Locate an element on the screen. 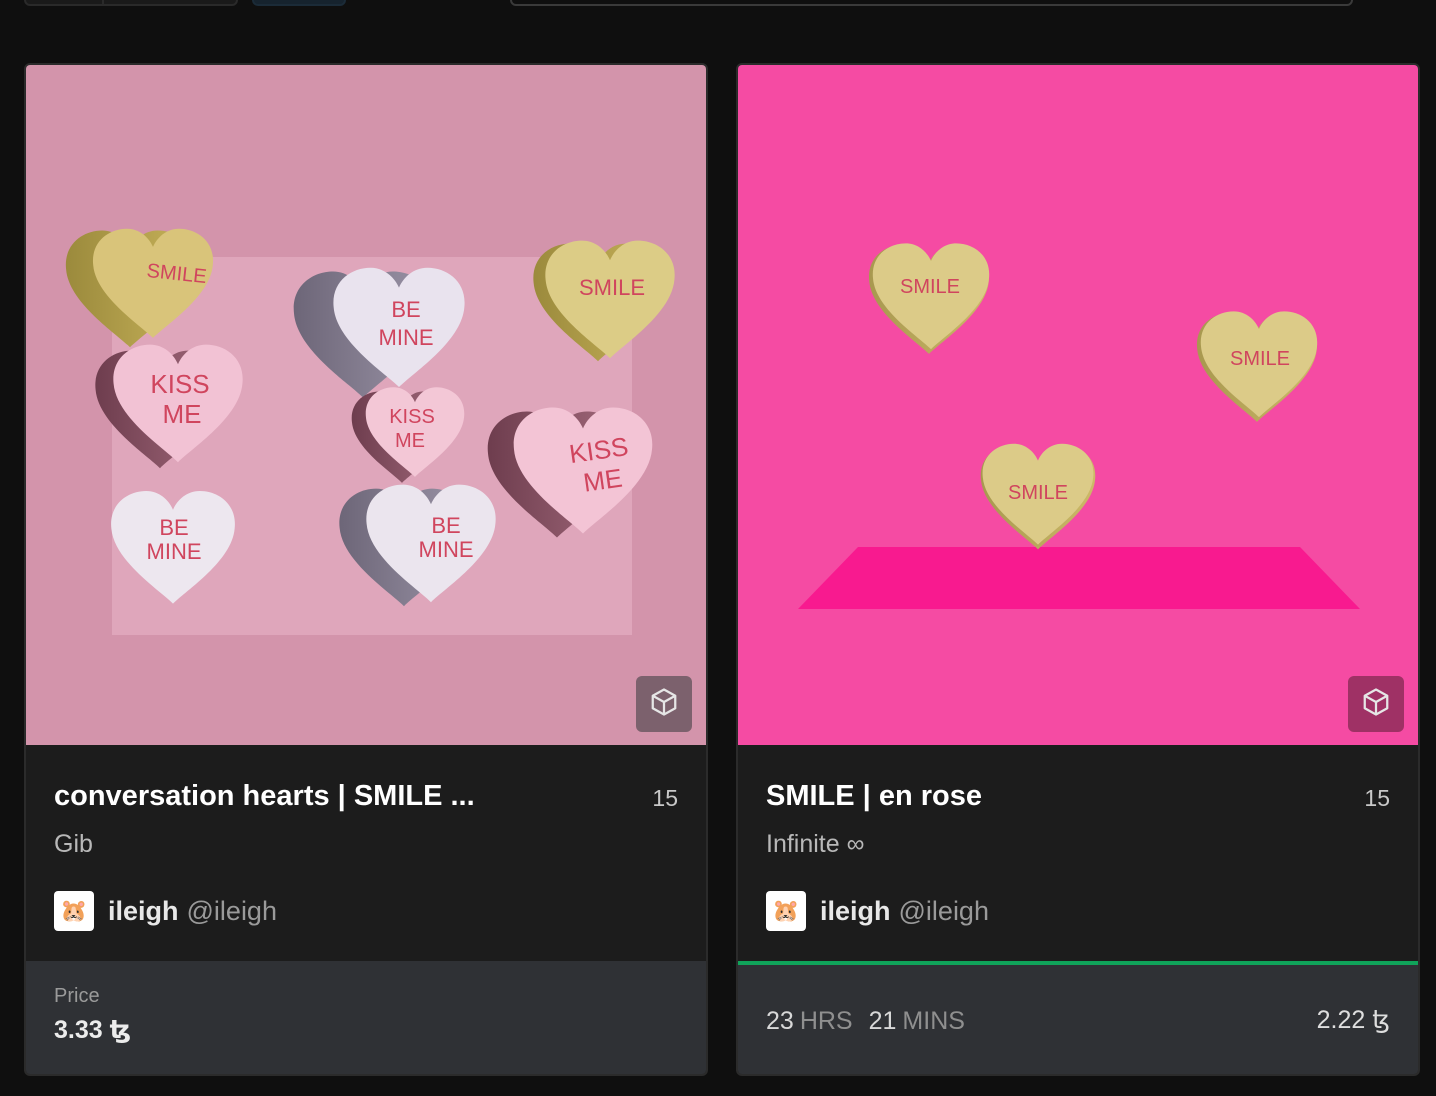 Image resolution: width=1436 pixels, height=1096 pixels. timer-minutes: 21 is located at coordinates (882, 1021).